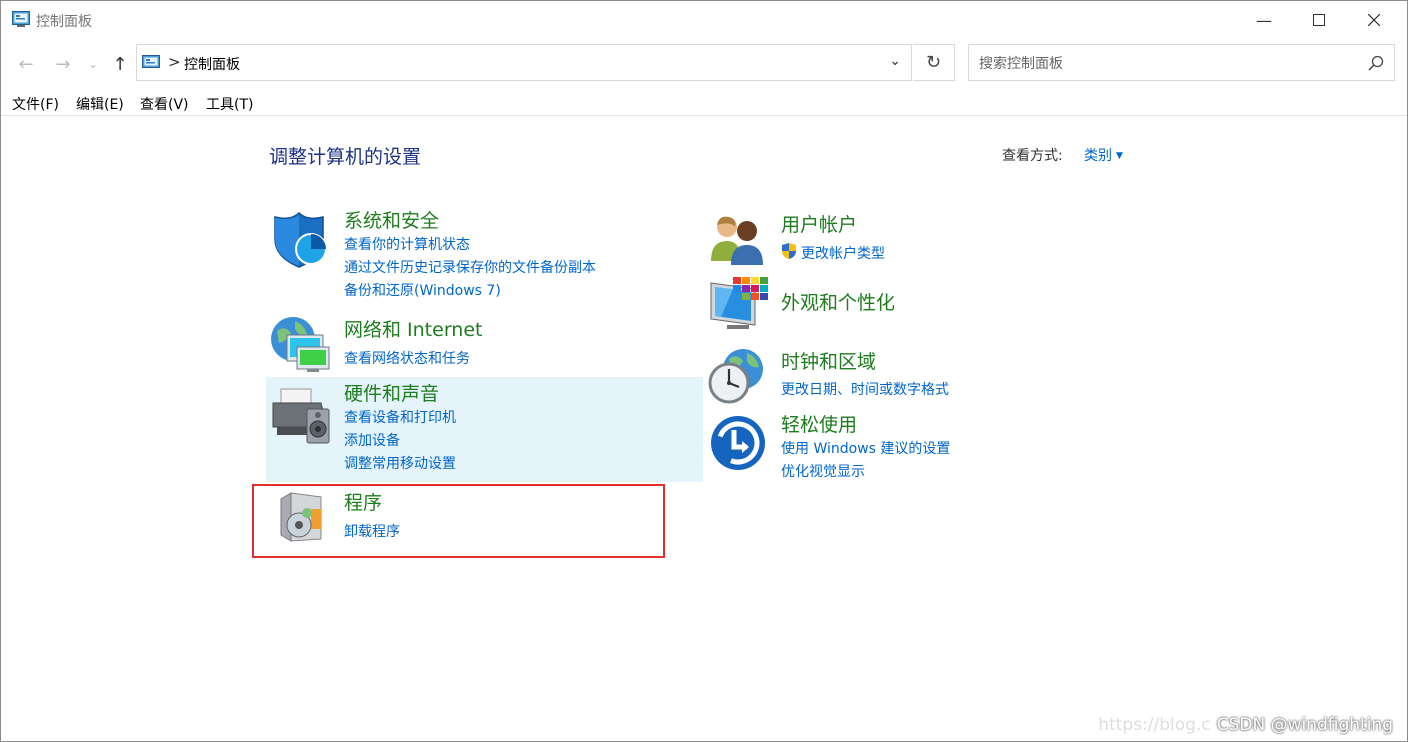 Image resolution: width=1408 pixels, height=742 pixels. What do you see at coordinates (64, 22) in the screenshot?
I see `window-title: 控制面板` at bounding box center [64, 22].